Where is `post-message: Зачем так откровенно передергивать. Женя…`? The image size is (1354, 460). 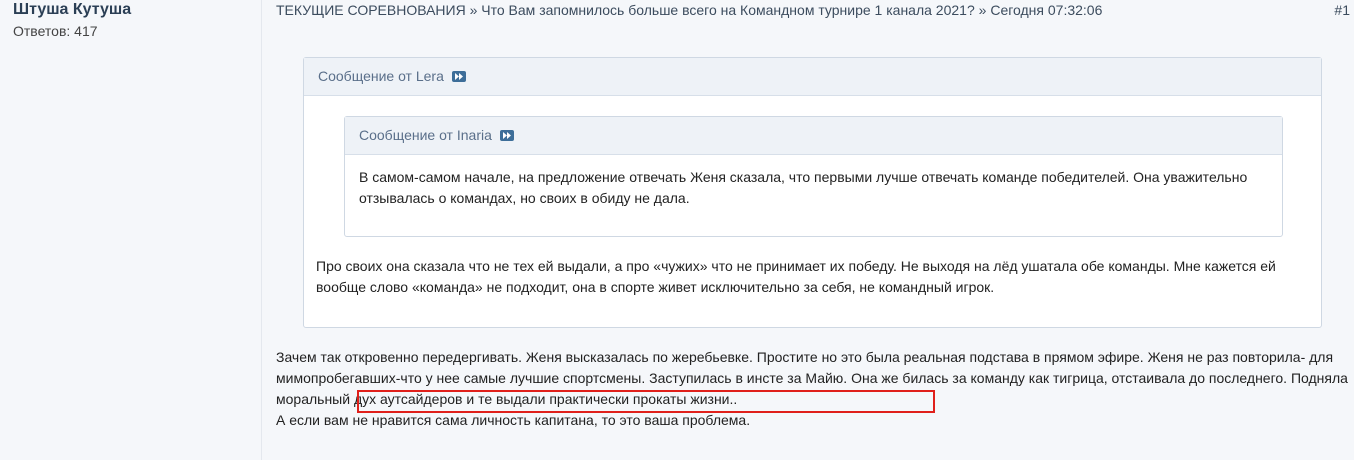
post-message: Зачем так откровенно передергивать. Женя… is located at coordinates (813, 389).